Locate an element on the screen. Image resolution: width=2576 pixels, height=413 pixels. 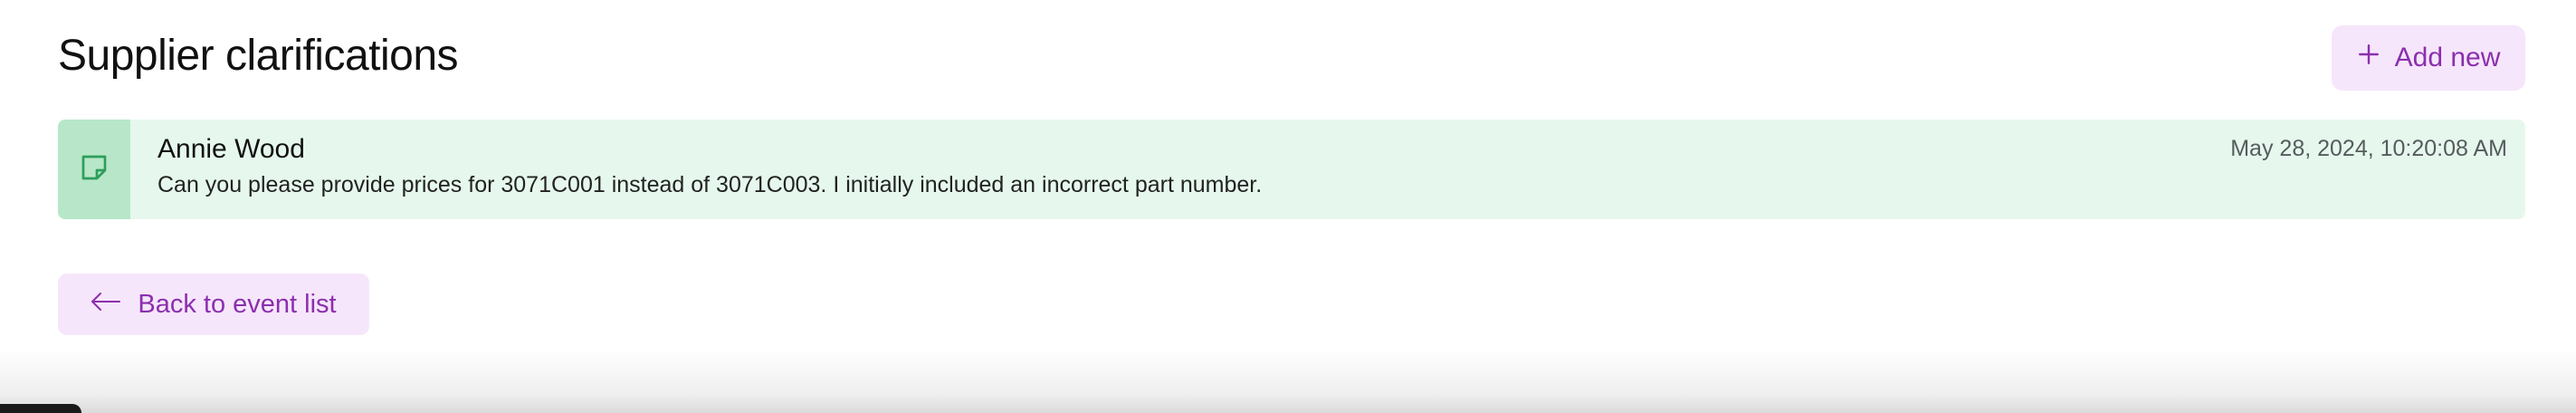
page-title: Supplier clarifications is located at coordinates (259, 56).